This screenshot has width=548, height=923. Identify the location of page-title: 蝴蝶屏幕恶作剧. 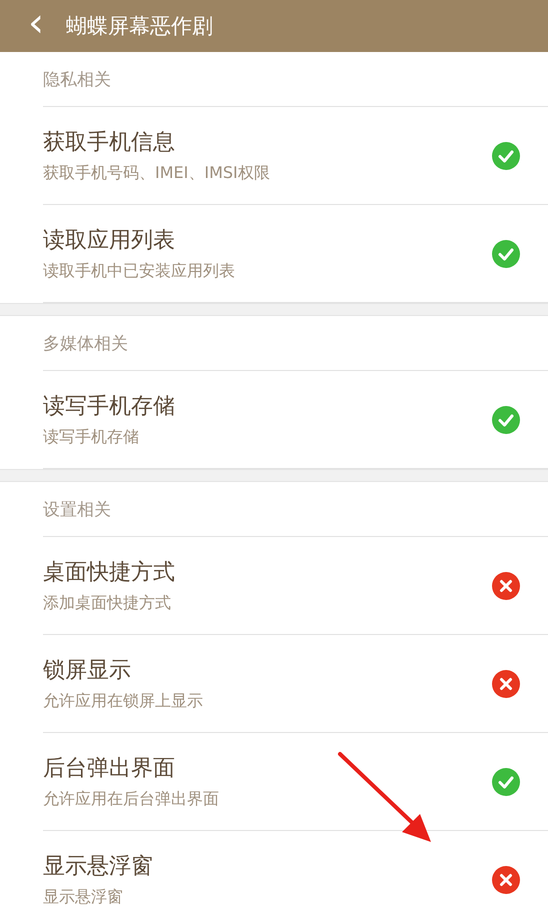
(139, 26).